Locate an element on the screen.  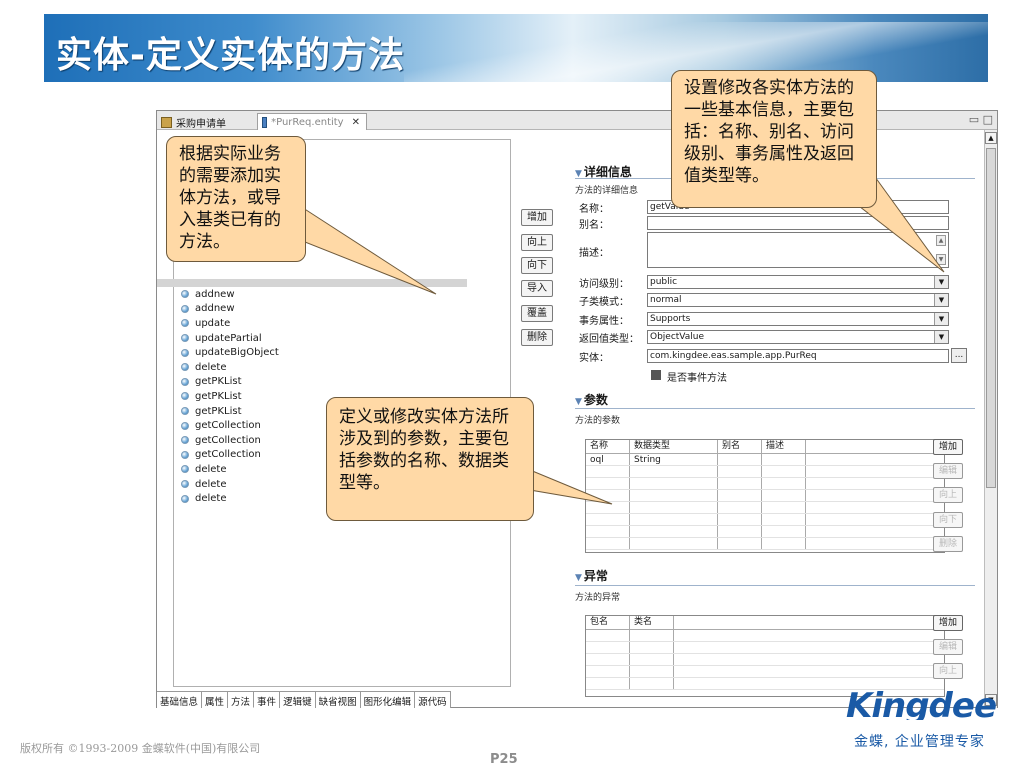
list-item-selected is located at coordinates (312, 283).